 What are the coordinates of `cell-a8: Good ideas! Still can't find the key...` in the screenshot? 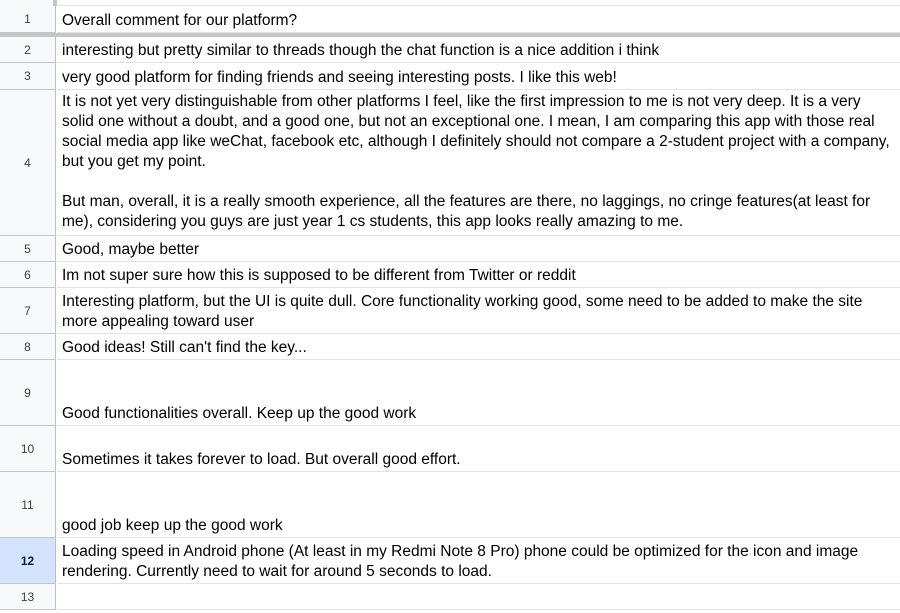 It's located at (478, 347).